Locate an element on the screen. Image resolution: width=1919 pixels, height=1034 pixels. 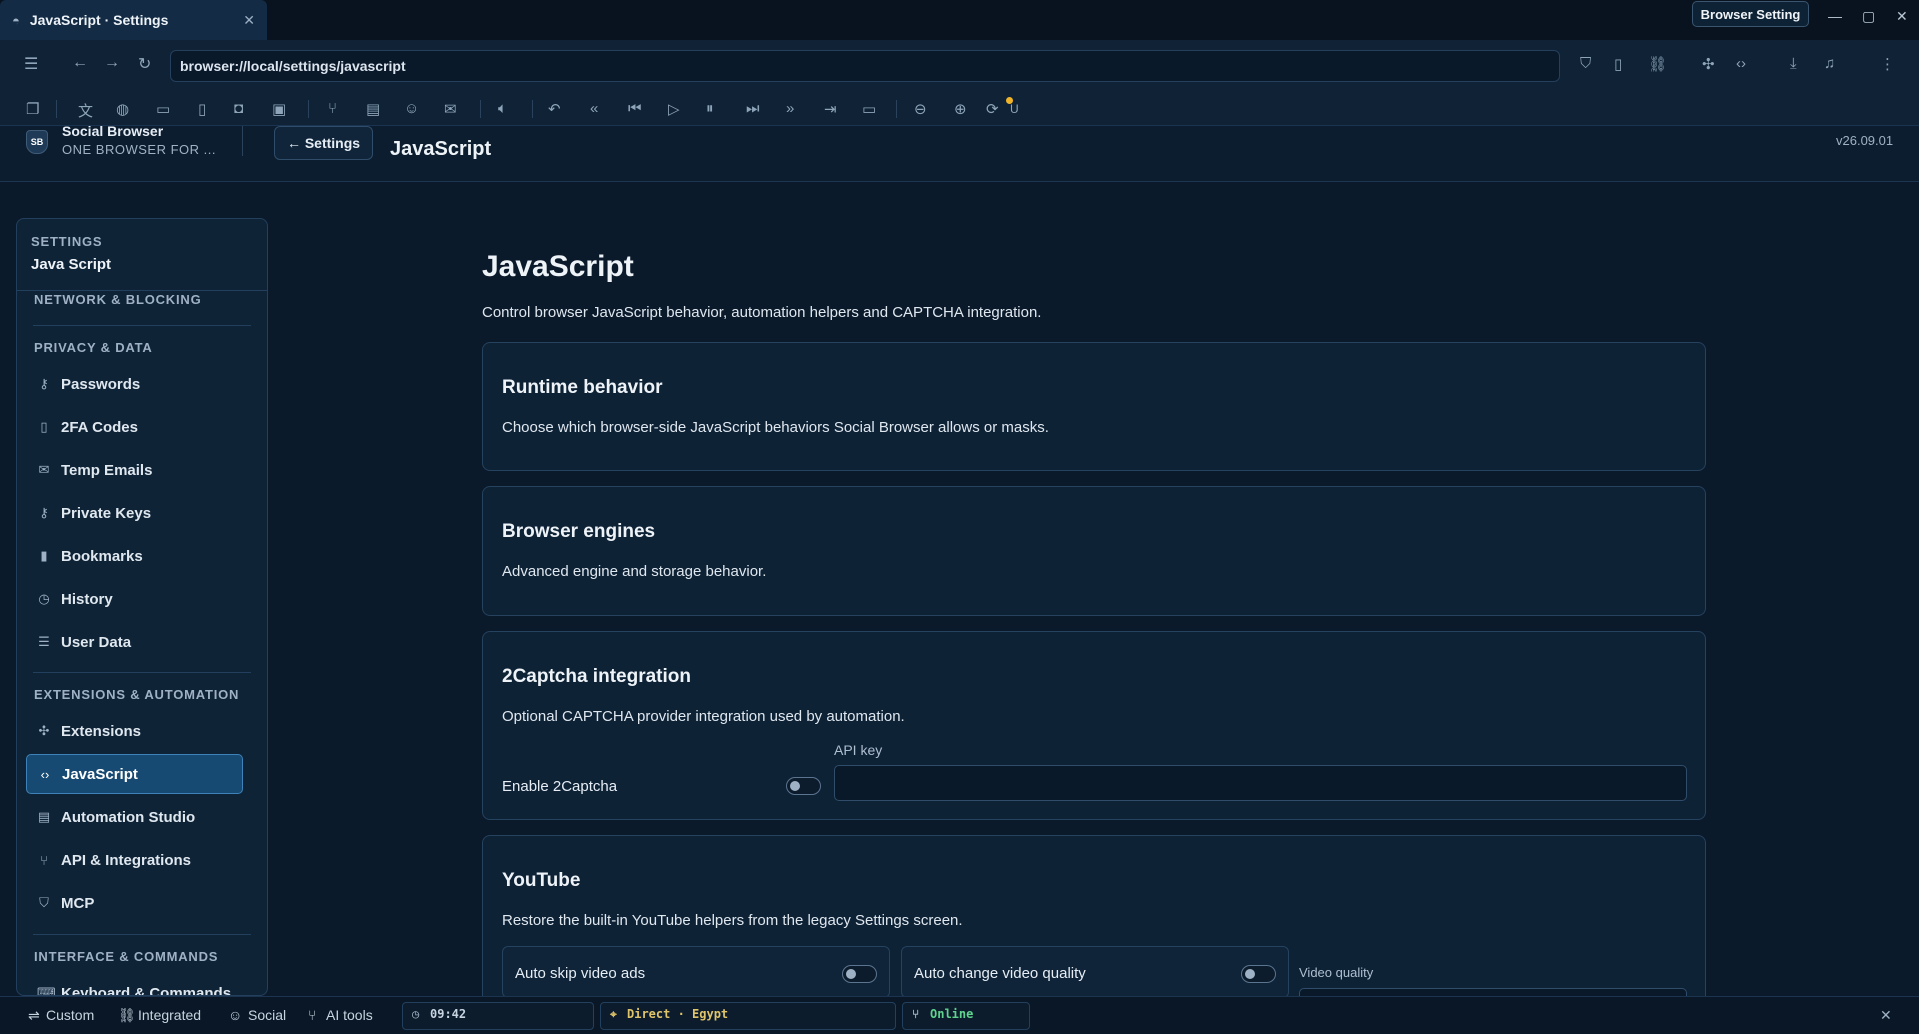
windows-icon: ❐ is located at coordinates (32, 109).